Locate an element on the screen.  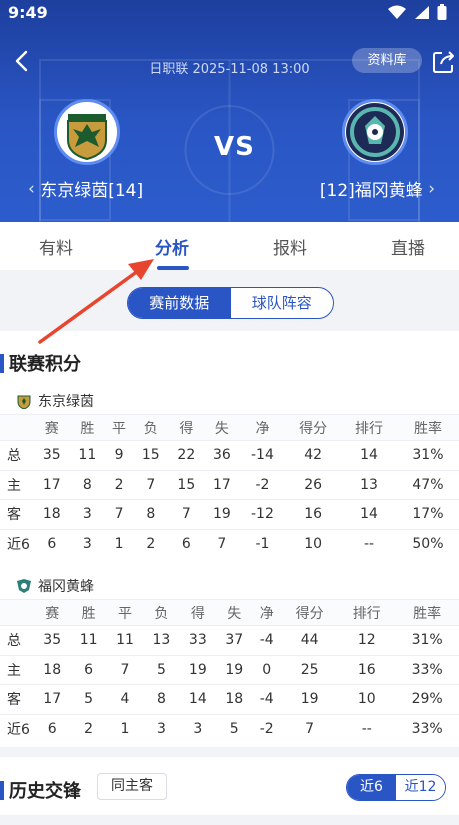
tokyo-verdy-mini-crest-icon is located at coordinates (24, 402).